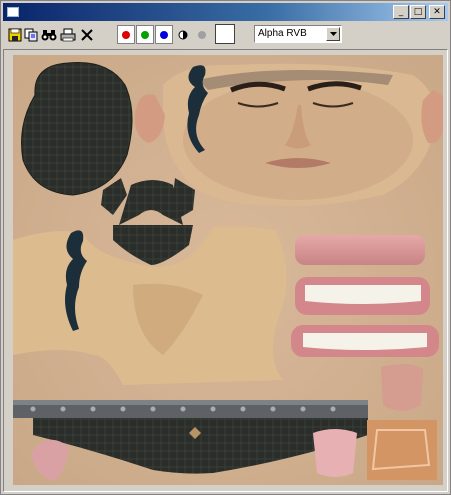 This screenshot has height=495, width=451. I want to click on dropdown-arrow-button, so click(333, 34).